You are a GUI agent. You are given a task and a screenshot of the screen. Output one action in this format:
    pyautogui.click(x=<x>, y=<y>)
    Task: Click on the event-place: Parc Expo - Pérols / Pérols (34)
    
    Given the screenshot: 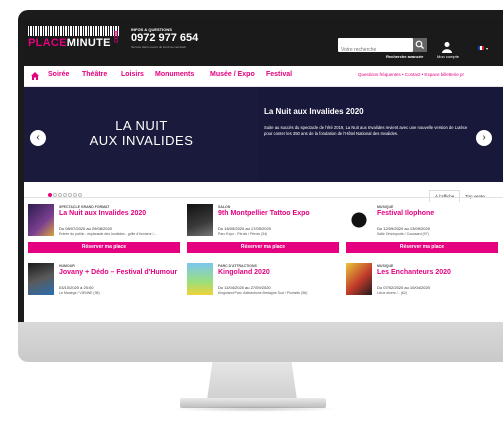 What is the action you would take?
    pyautogui.click(x=243, y=234)
    